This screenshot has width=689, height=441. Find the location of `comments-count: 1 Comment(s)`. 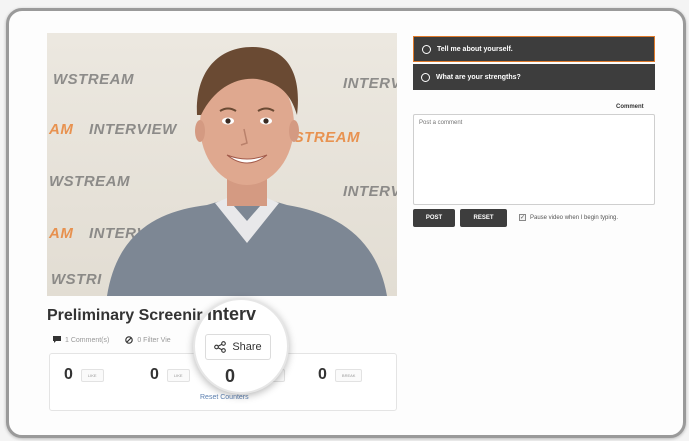

comments-count: 1 Comment(s) is located at coordinates (81, 340).